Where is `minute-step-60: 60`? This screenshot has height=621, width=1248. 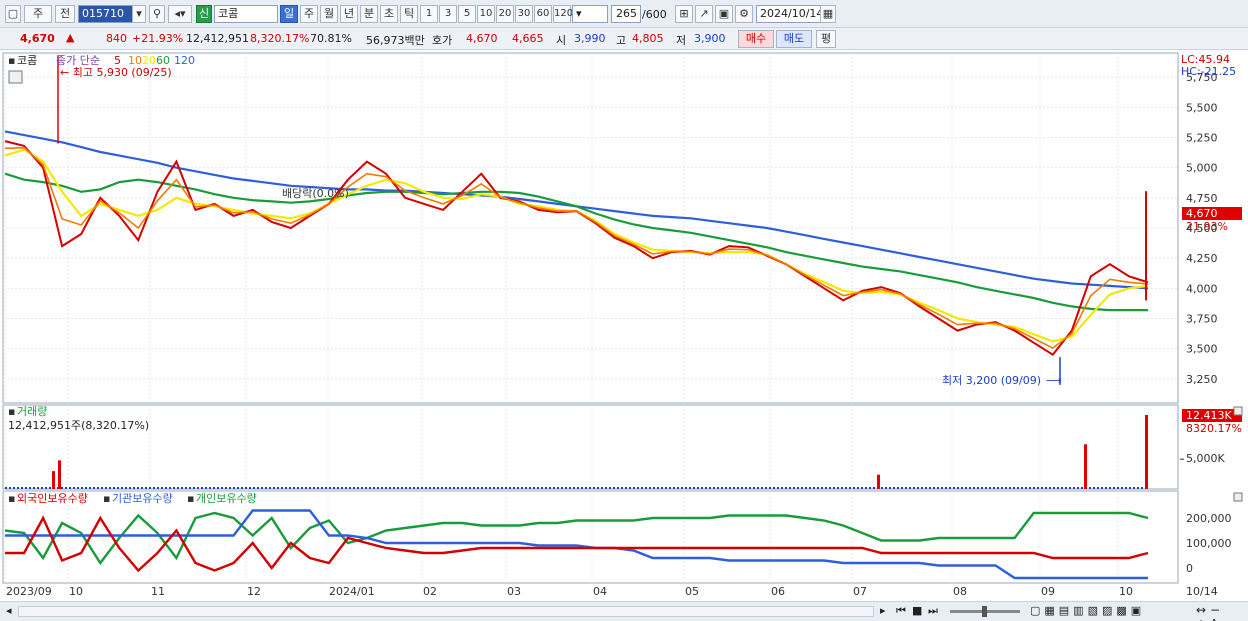
minute-step-60: 60 is located at coordinates (543, 14).